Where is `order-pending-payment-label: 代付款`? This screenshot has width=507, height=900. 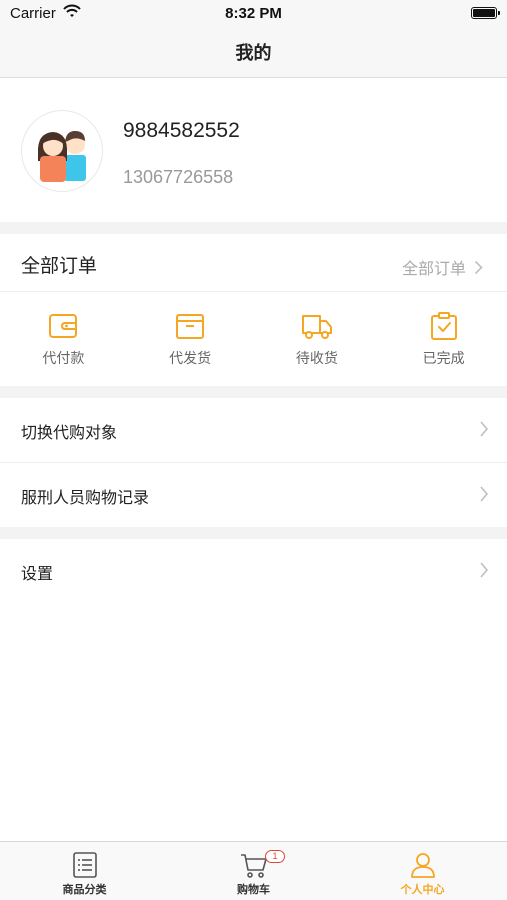 order-pending-payment-label: 代付款 is located at coordinates (63, 358).